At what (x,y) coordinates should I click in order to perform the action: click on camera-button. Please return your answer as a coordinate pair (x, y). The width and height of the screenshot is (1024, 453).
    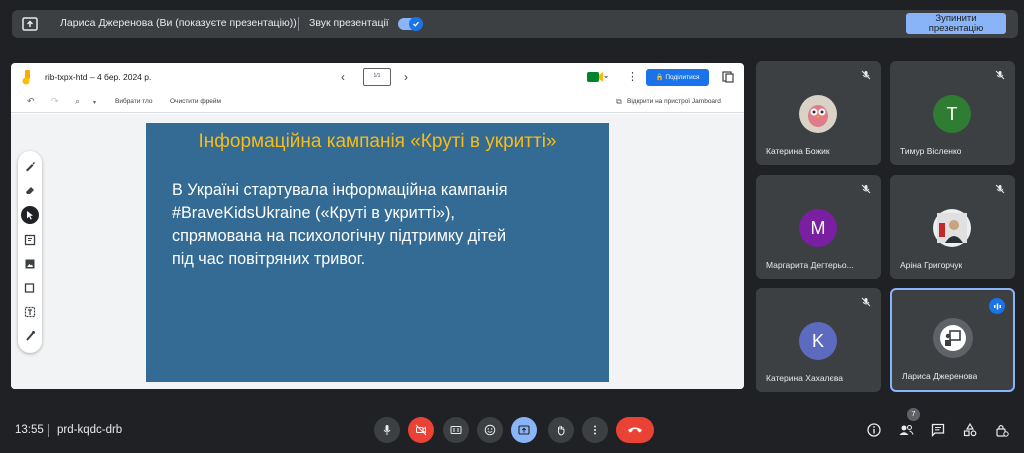
    Looking at the image, I should click on (421, 430).